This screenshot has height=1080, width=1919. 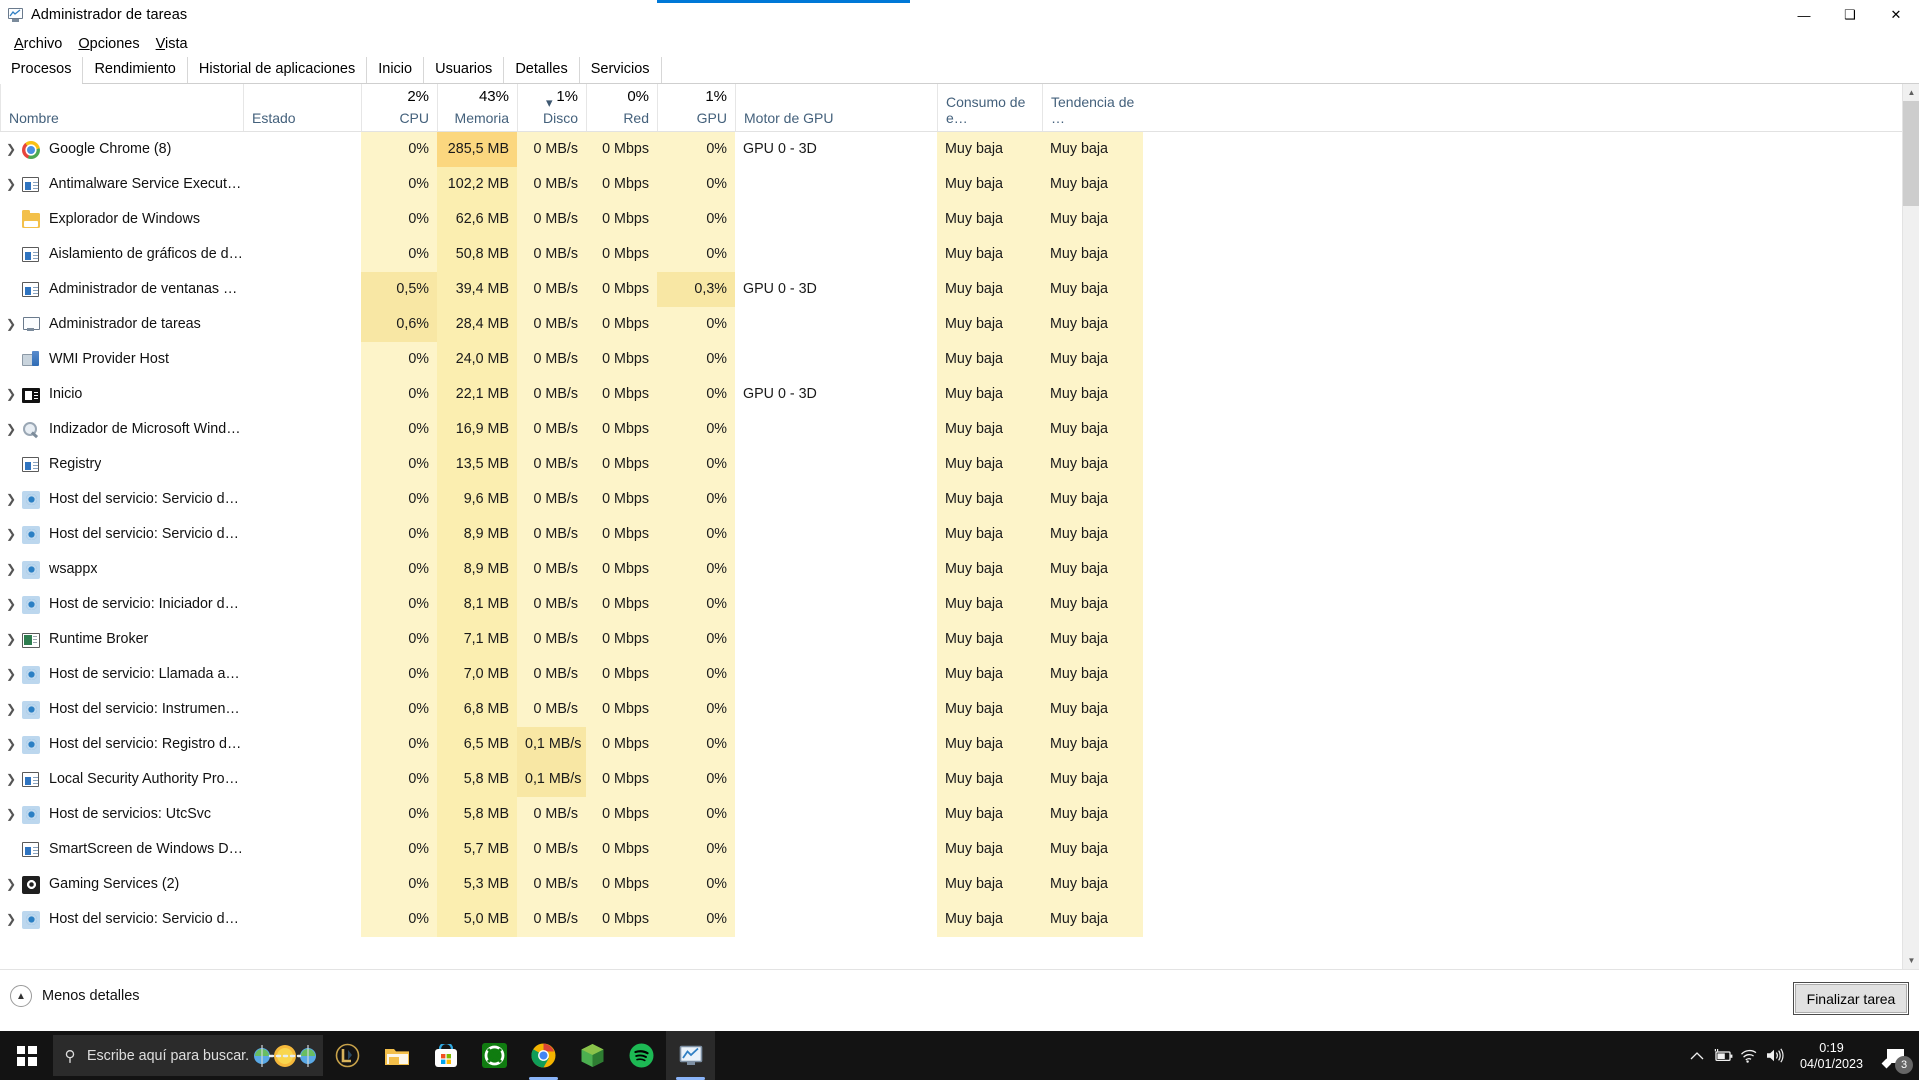 I want to click on taskbar-item-microsoft-store, so click(x=445, y=1055).